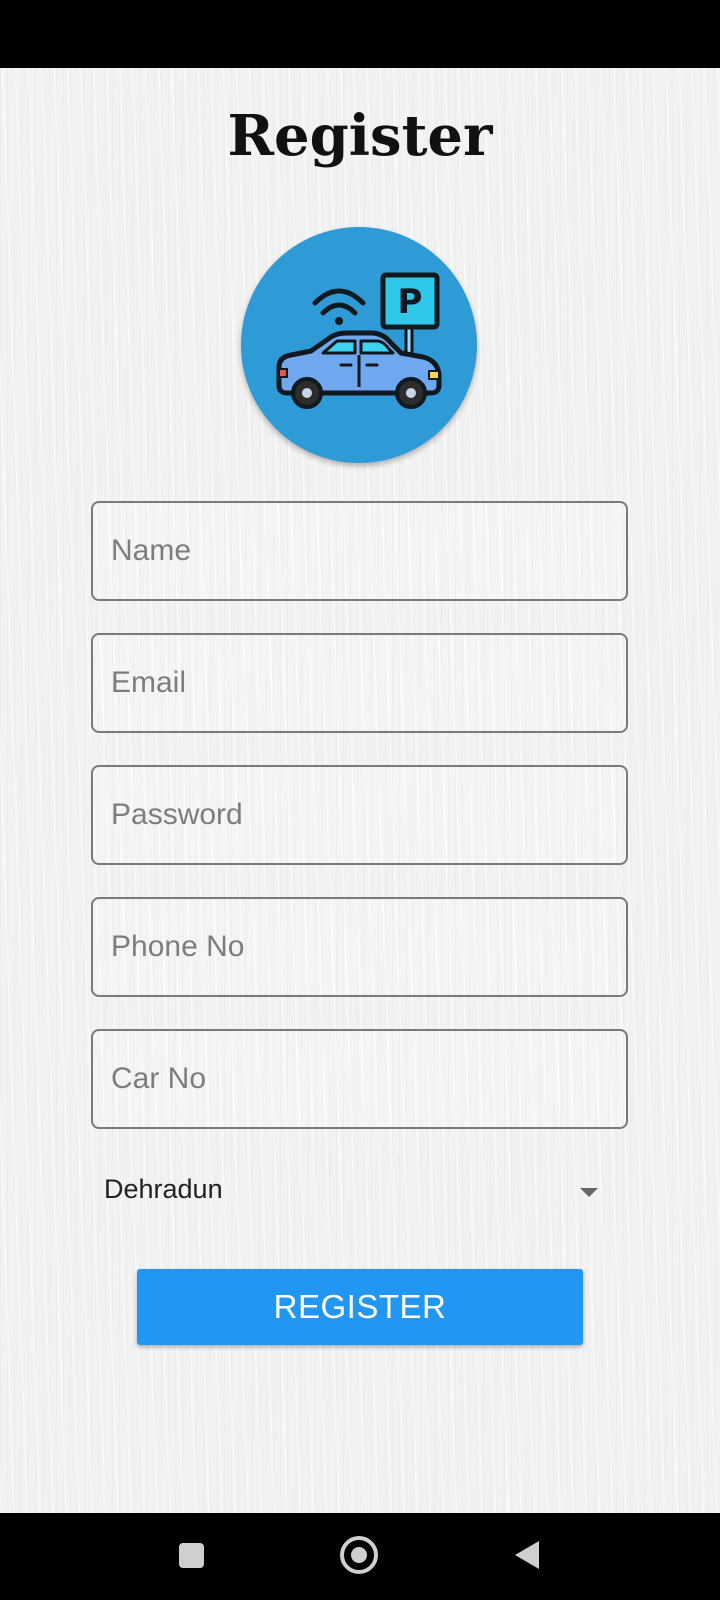 The height and width of the screenshot is (1600, 720). What do you see at coordinates (359, 340) in the screenshot?
I see `smart-parking-car-icon: P` at bounding box center [359, 340].